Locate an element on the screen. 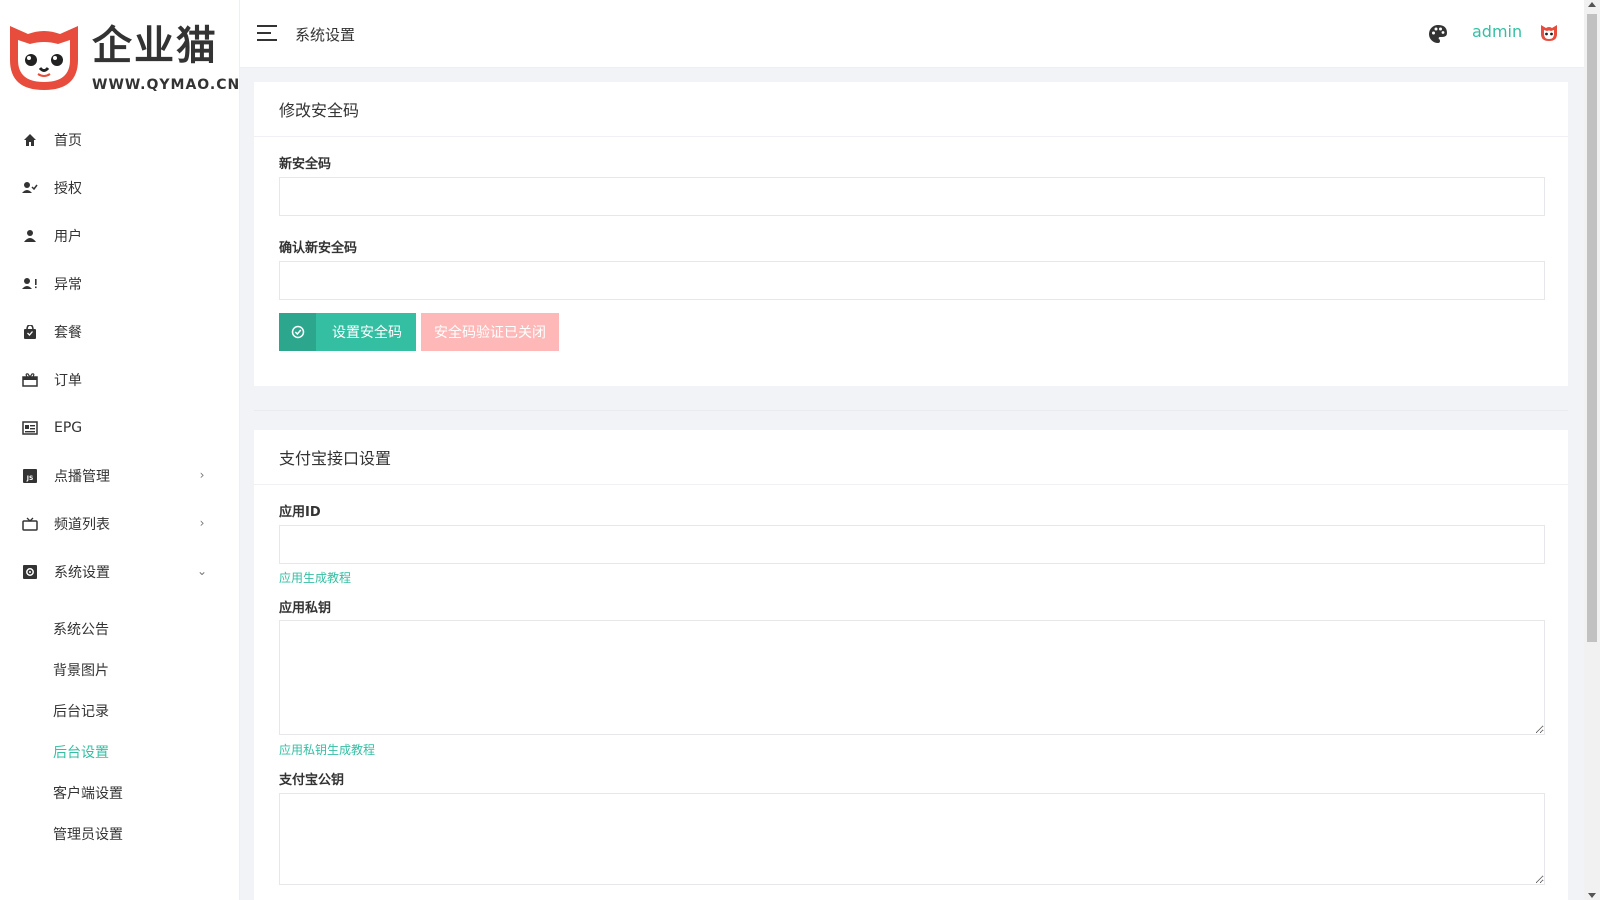 This screenshot has width=1600, height=900. sidebar-item-users: 用户 is located at coordinates (120, 236).